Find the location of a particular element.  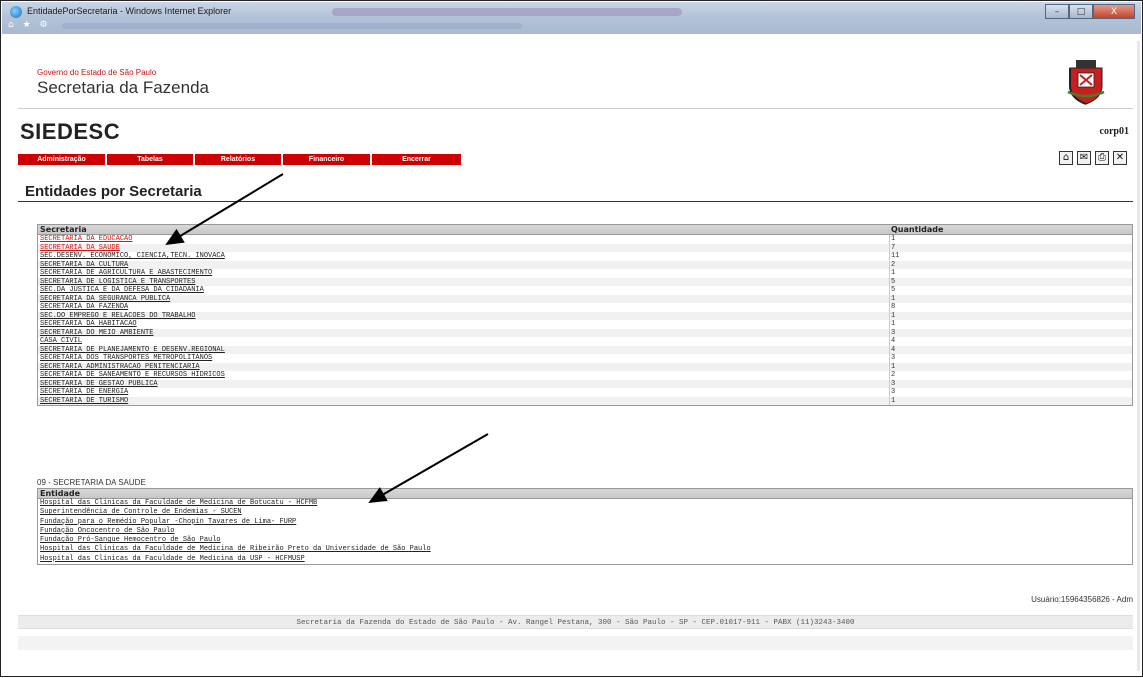

secretaria-link: SECRETARIA DA HABITACAO is located at coordinates (88, 324).